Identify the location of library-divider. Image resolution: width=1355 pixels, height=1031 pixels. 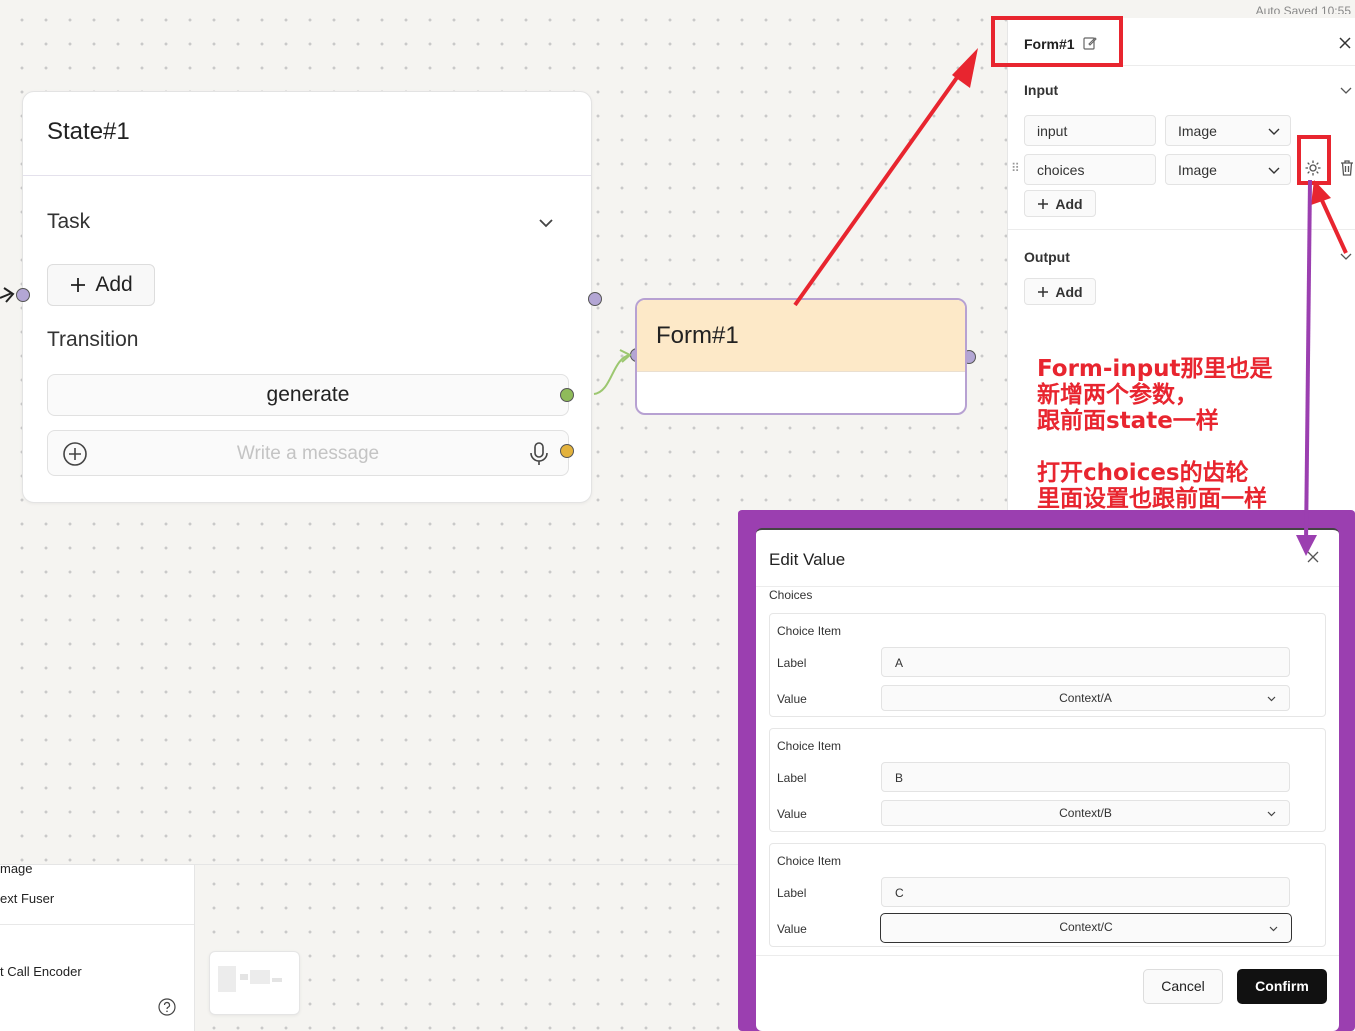
(97, 924).